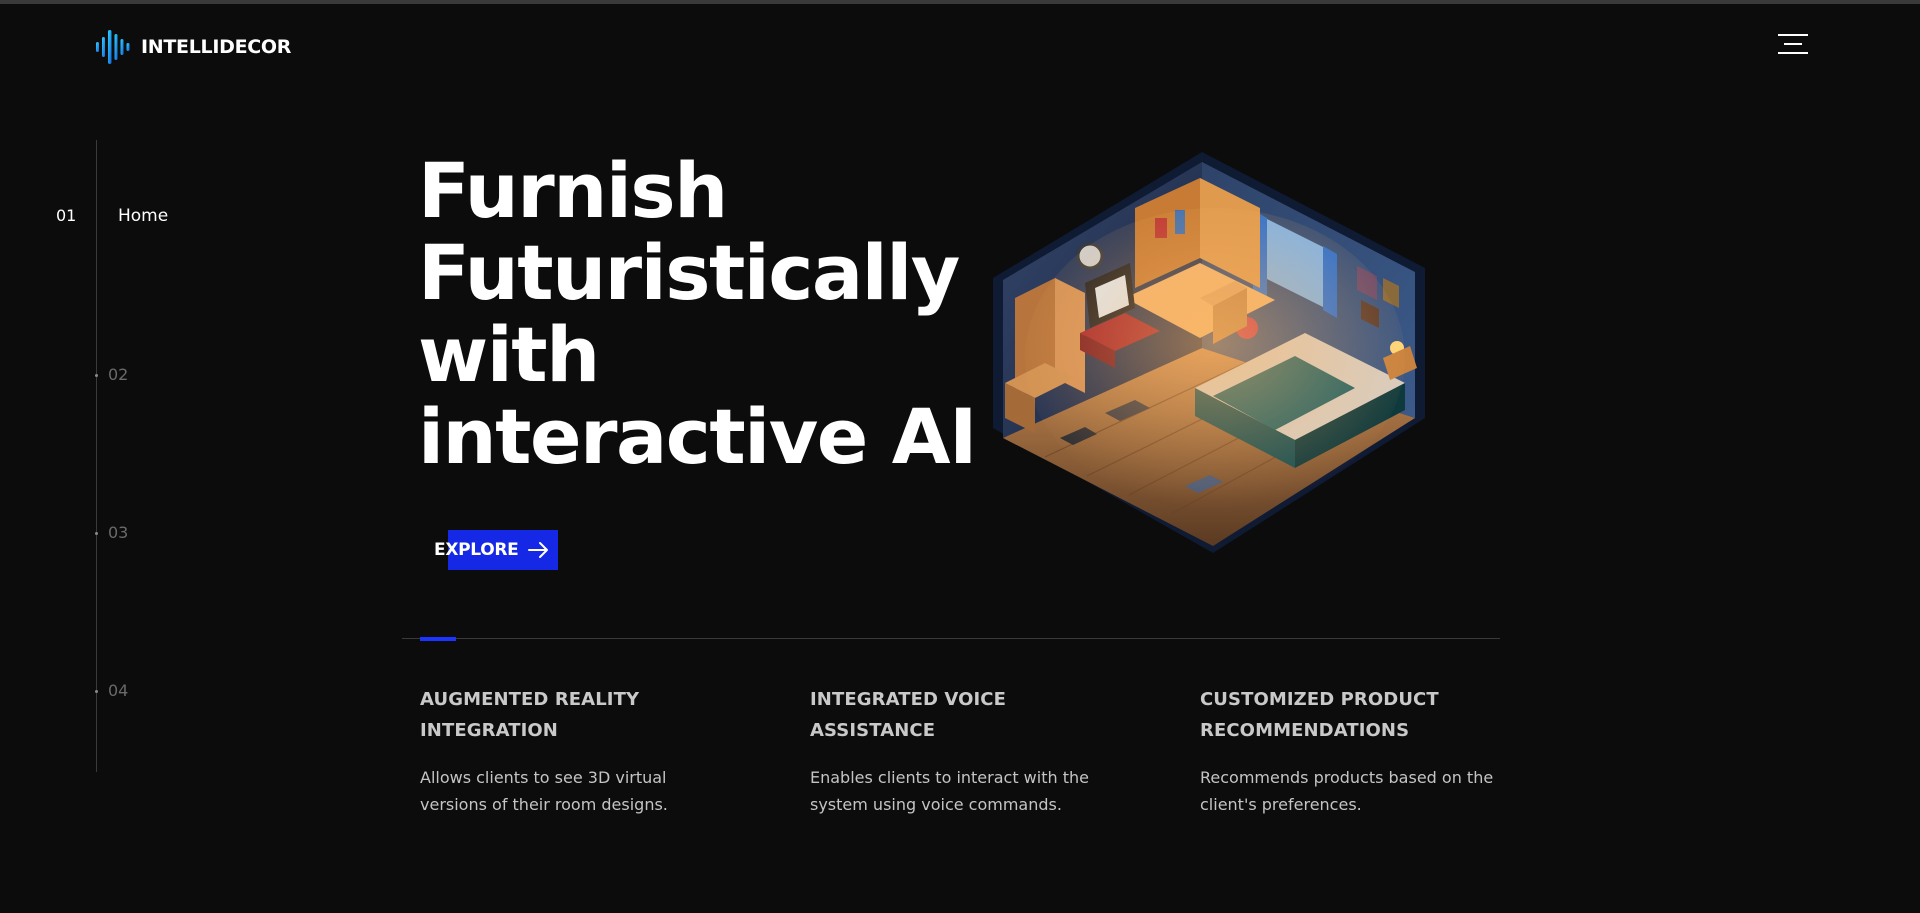 This screenshot has width=1920, height=913. I want to click on side-nav-item-03: 03, so click(118, 532).